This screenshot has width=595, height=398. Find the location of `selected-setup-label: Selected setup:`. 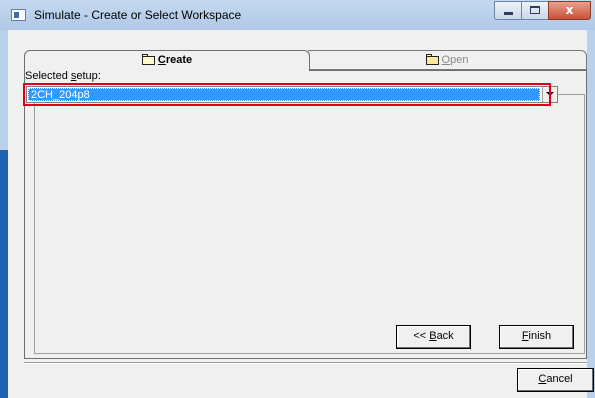

selected-setup-label: Selected setup: is located at coordinates (63, 76).